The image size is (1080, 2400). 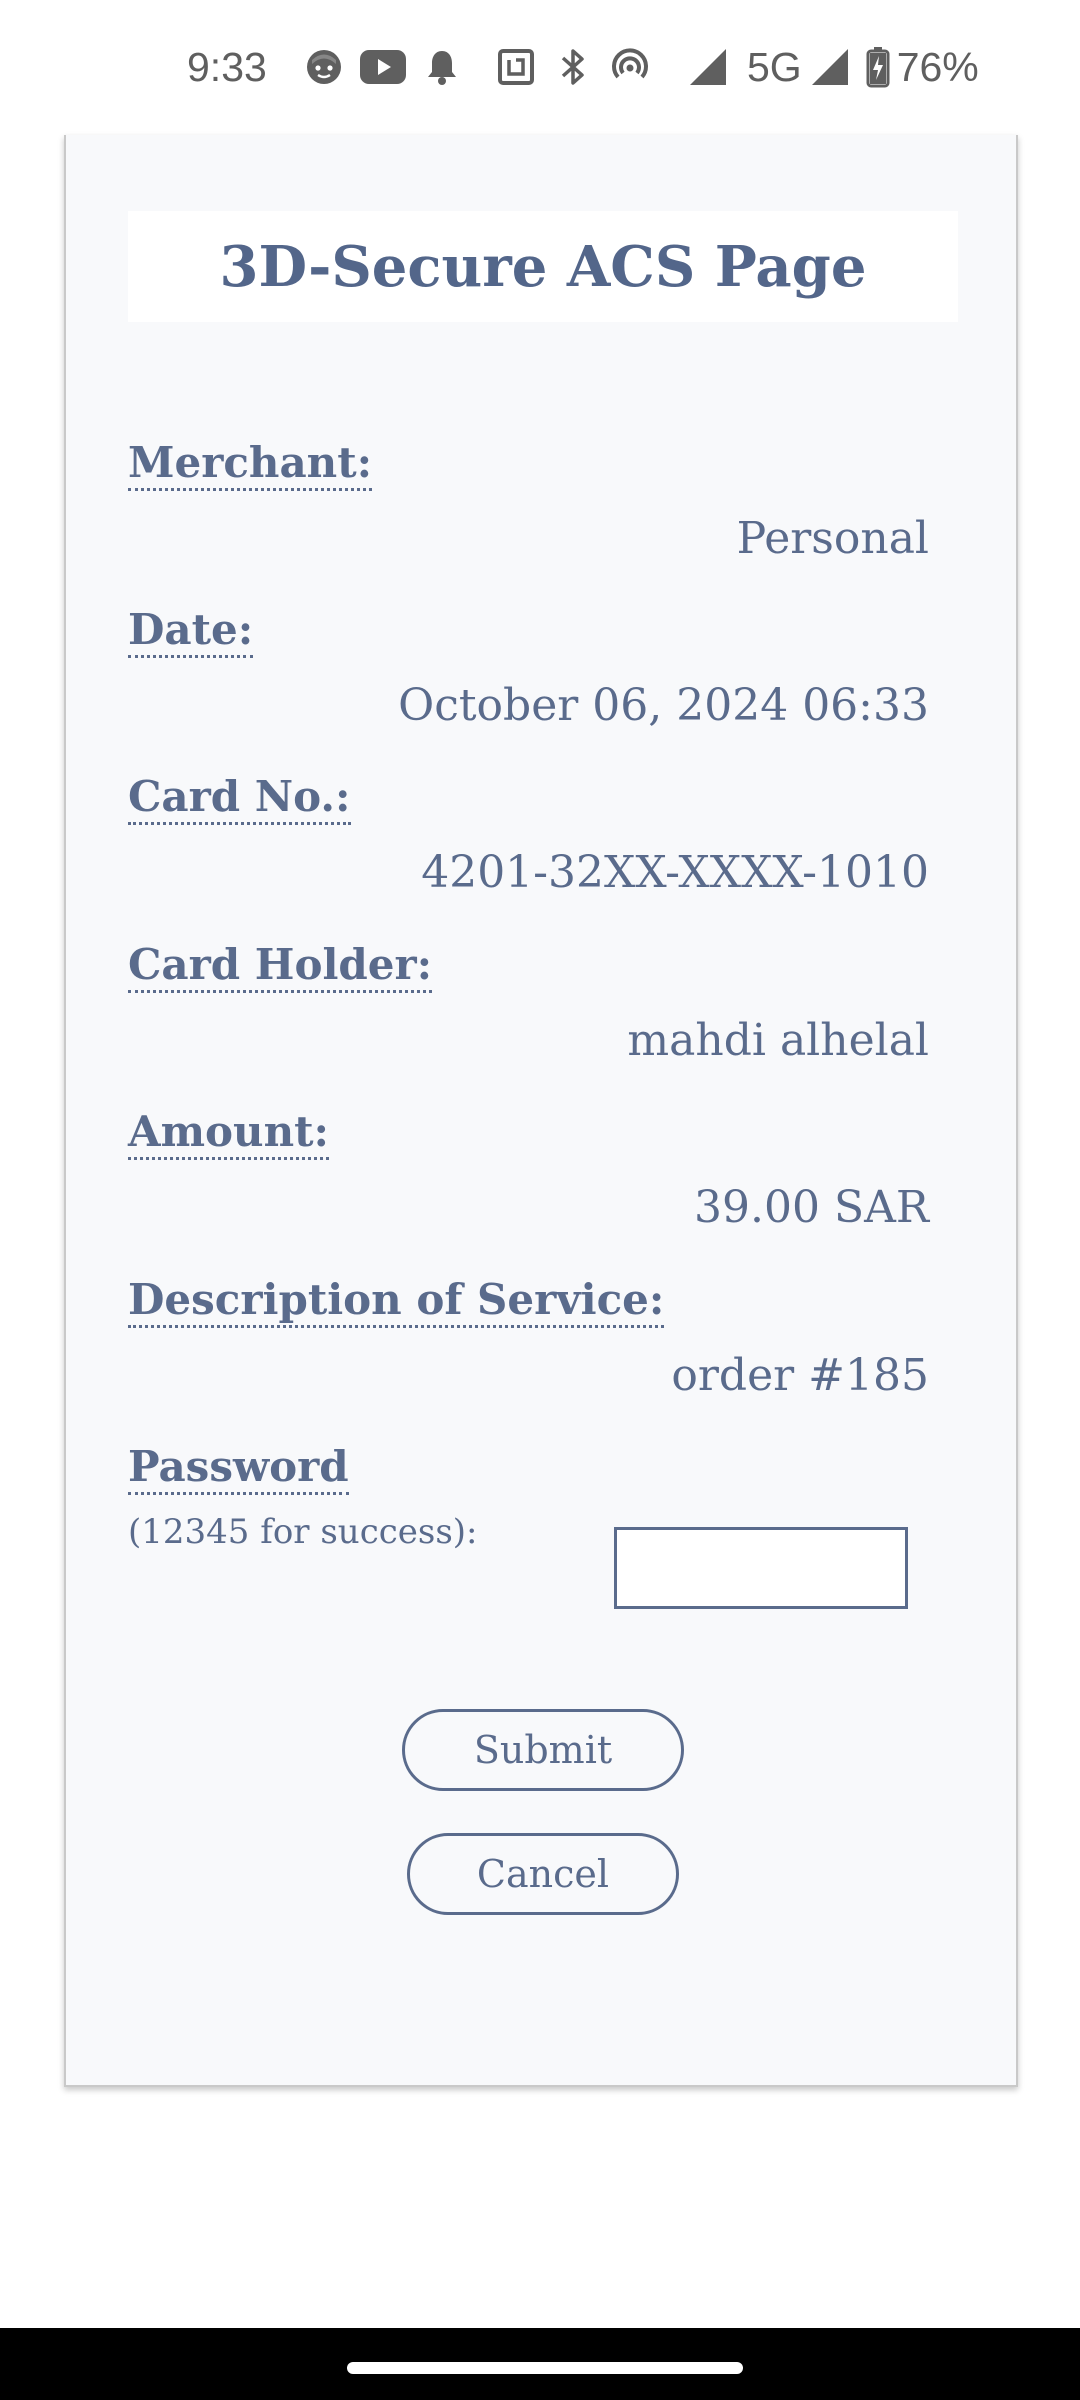 I want to click on password-hint: (12345 for success):, so click(x=303, y=1532).